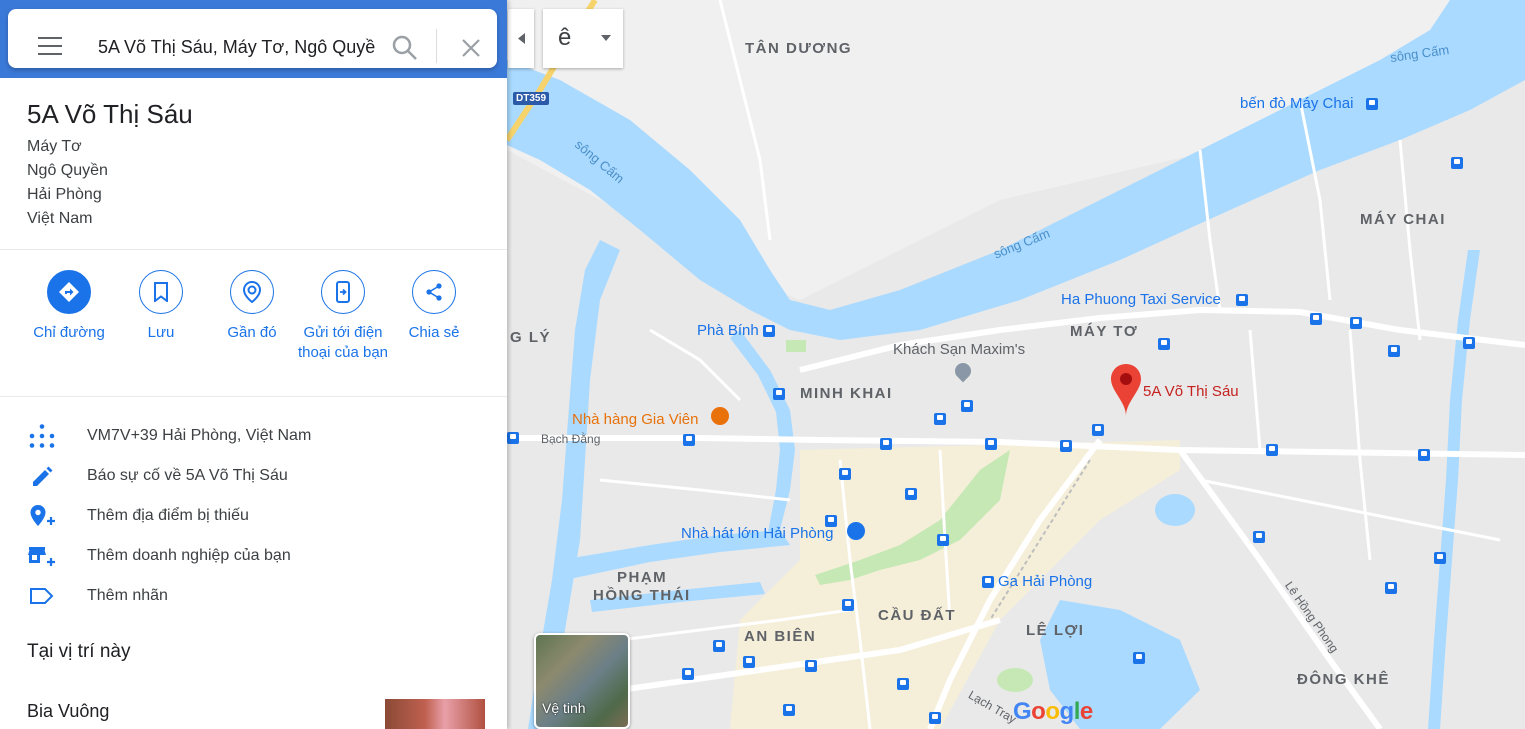  I want to click on add-missing-place-text: Thêm địa điểm bị thiếu, so click(168, 515).